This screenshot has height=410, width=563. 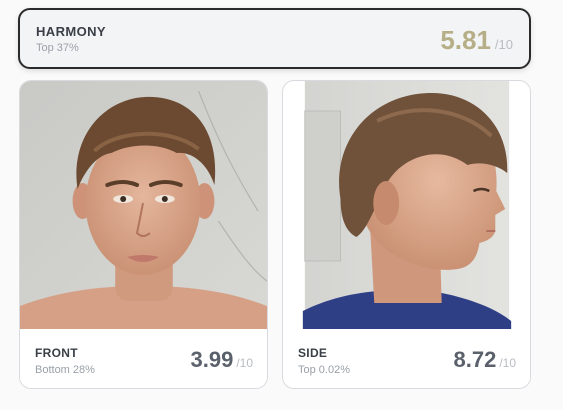 I want to click on front-label: FRONT, so click(x=56, y=353).